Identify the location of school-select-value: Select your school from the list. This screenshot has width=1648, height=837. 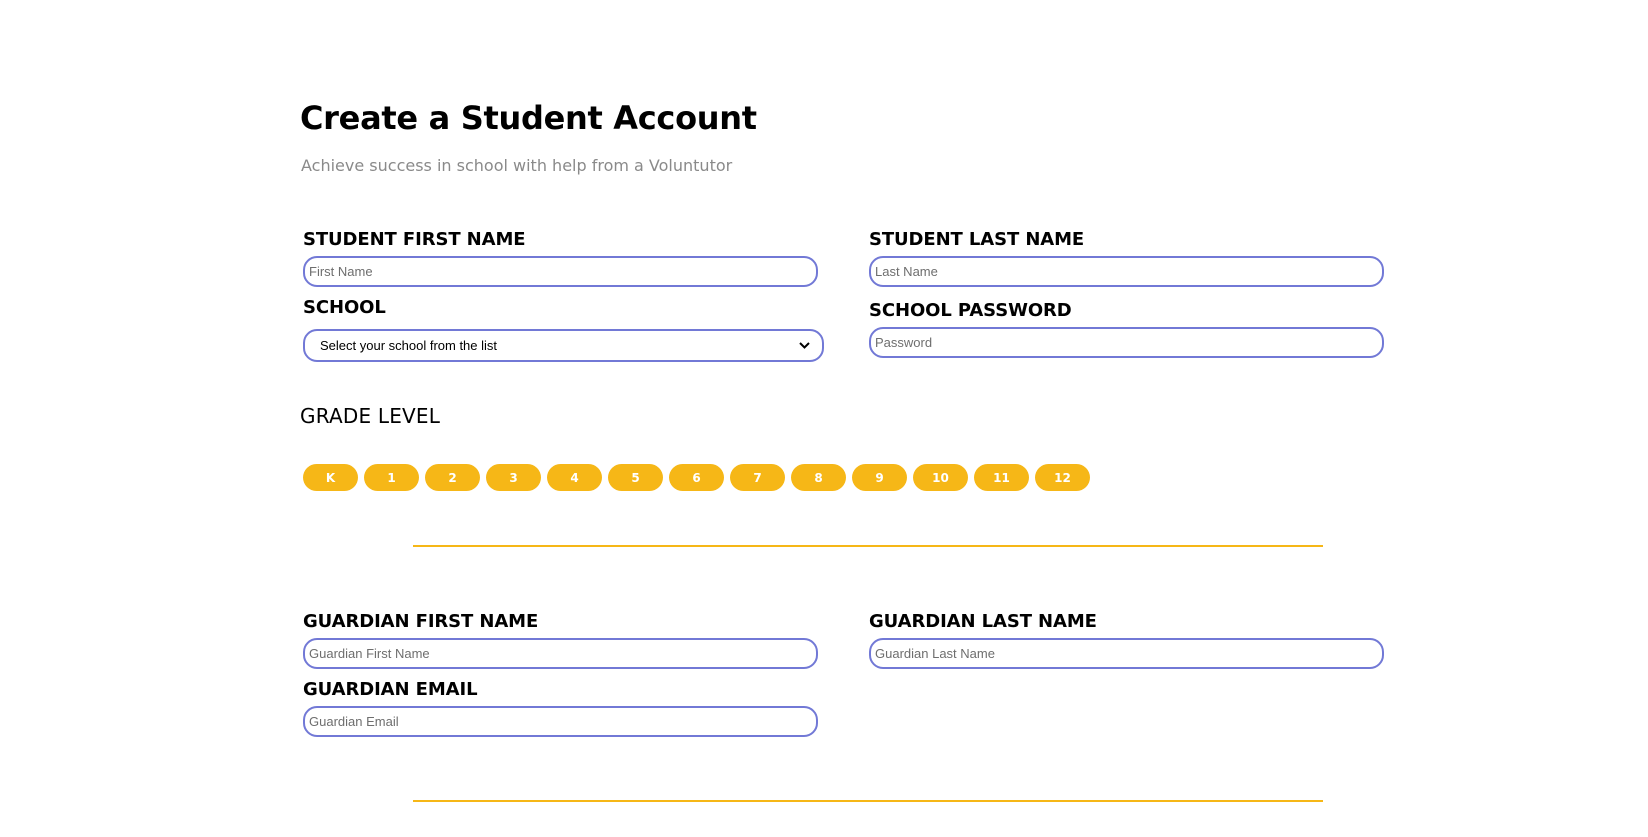
(409, 345).